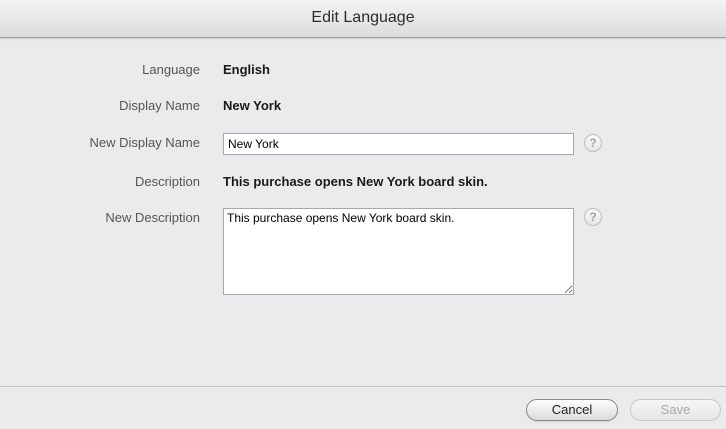 The height and width of the screenshot is (429, 726). I want to click on new-display-name-help-icon: ?, so click(593, 143).